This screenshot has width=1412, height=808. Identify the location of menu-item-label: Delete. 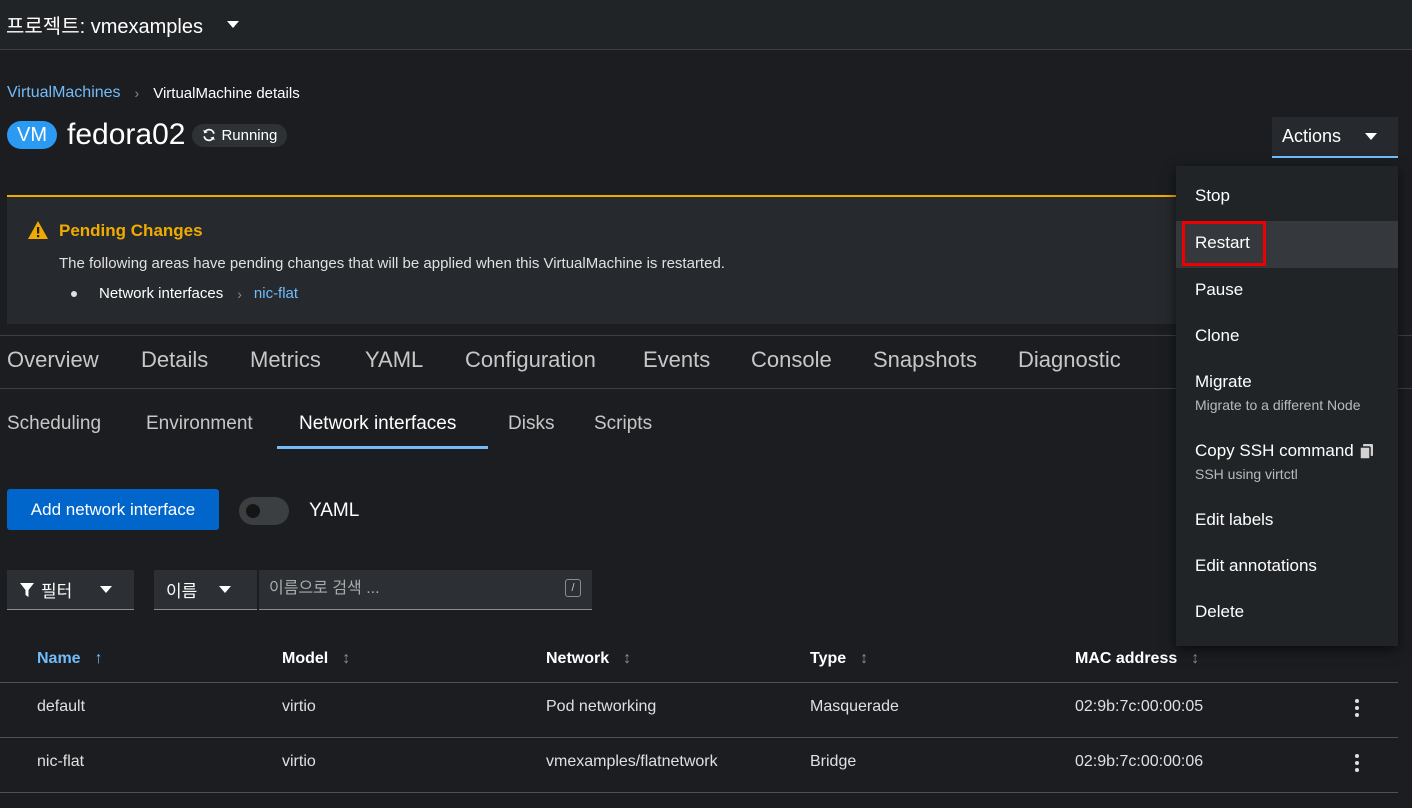
(1220, 611).